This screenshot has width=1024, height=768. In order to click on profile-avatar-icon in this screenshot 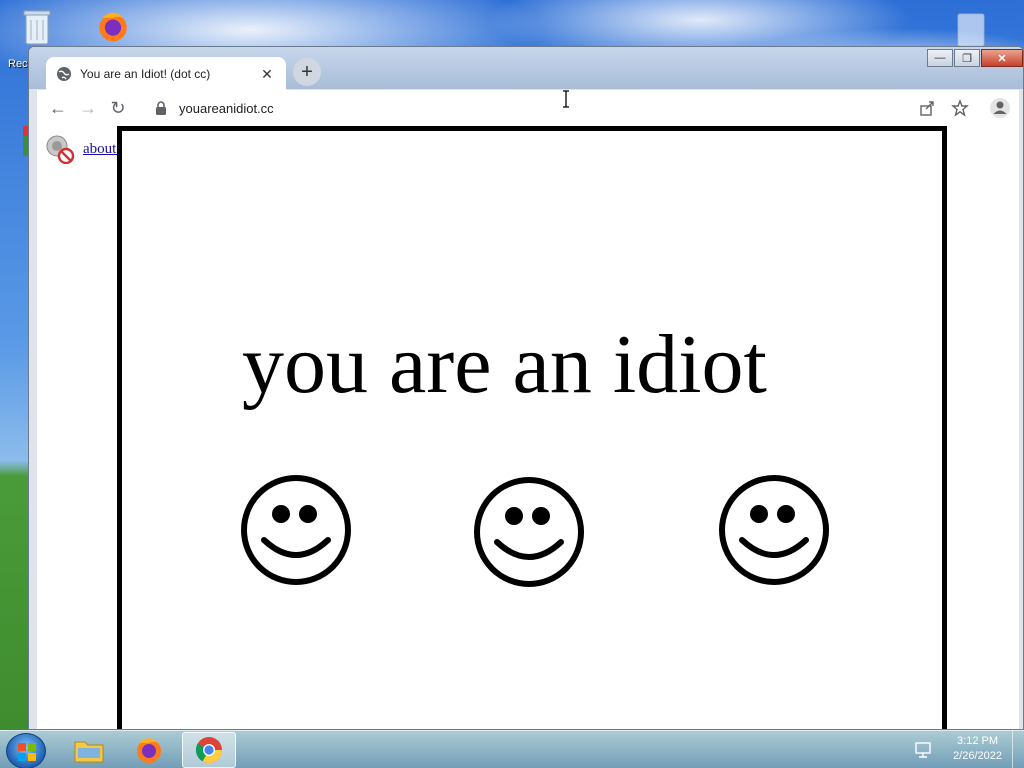, I will do `click(1000, 108)`.